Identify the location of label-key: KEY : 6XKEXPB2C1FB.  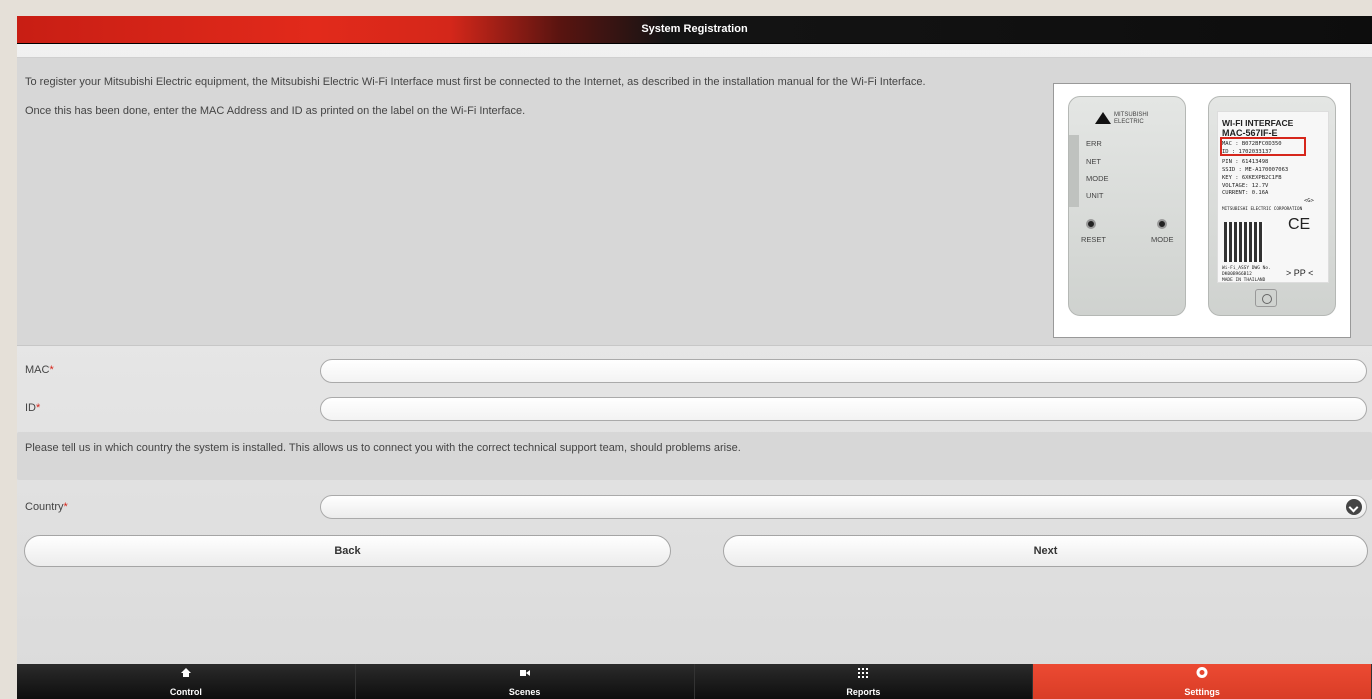
(1252, 178).